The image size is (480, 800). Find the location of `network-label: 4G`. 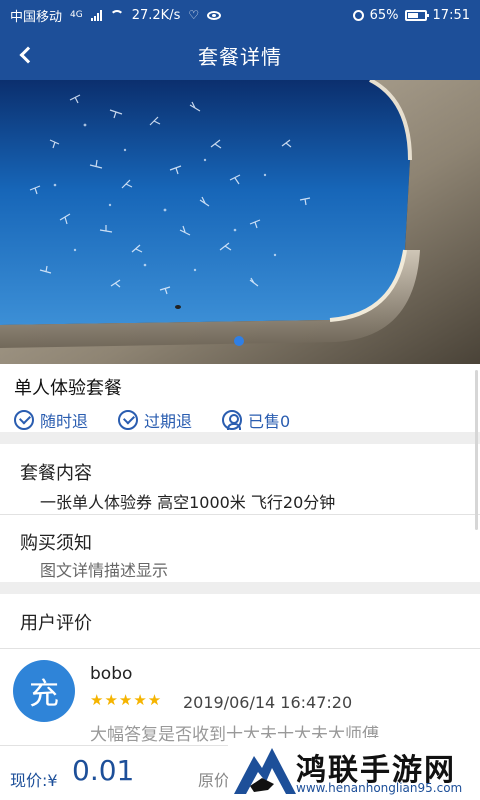

network-label: 4G is located at coordinates (76, 15).